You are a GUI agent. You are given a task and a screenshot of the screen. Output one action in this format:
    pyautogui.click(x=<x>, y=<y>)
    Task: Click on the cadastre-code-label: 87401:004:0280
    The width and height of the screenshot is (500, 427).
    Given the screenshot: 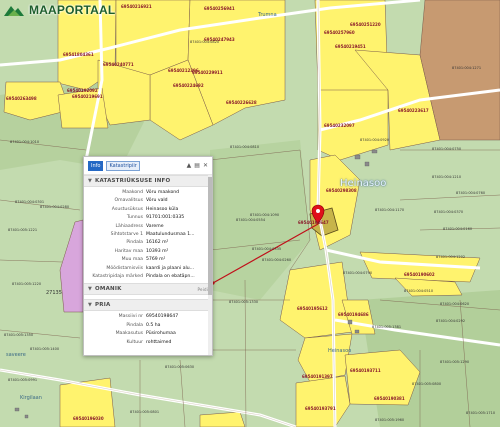 What is the action you would take?
    pyautogui.click(x=55, y=207)
    